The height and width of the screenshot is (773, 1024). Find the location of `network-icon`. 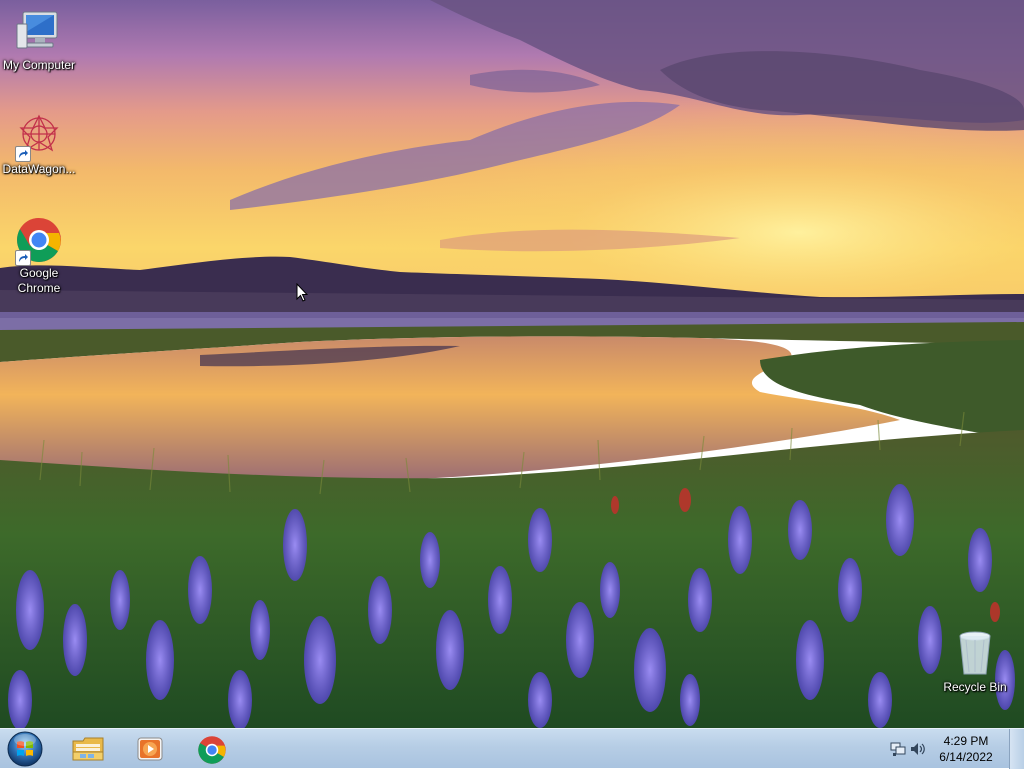

network-icon is located at coordinates (898, 751).